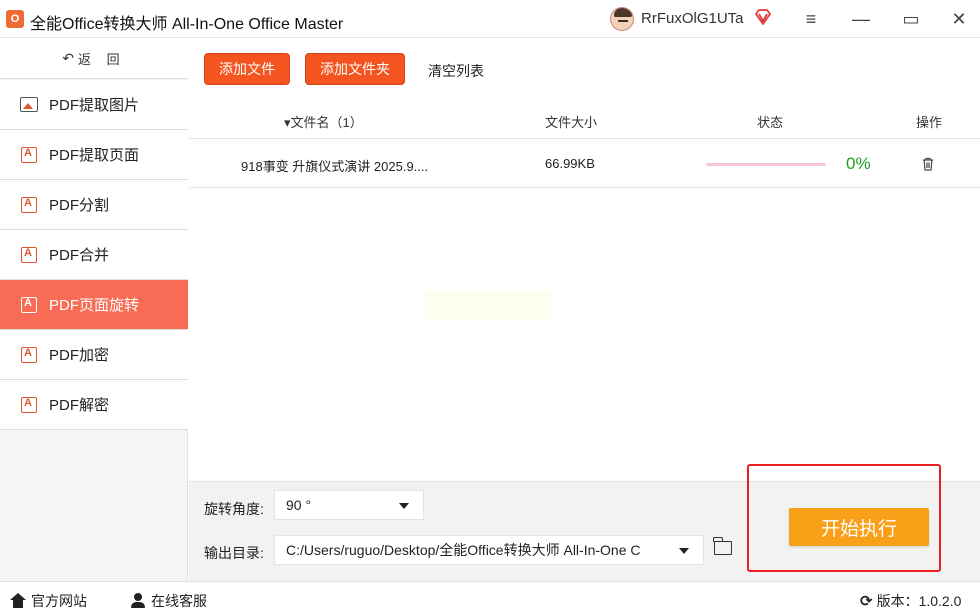 The height and width of the screenshot is (613, 980). What do you see at coordinates (29, 105) in the screenshot?
I see `image-icon` at bounding box center [29, 105].